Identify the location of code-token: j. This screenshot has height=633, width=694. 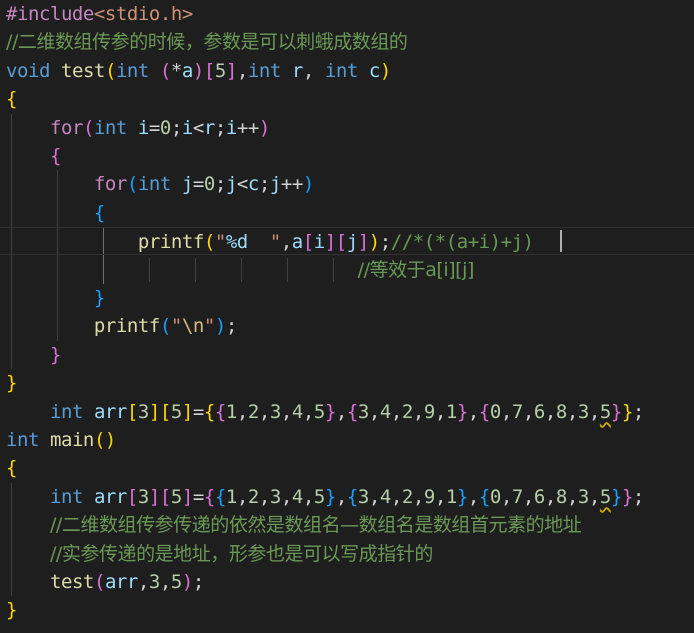
(352, 242).